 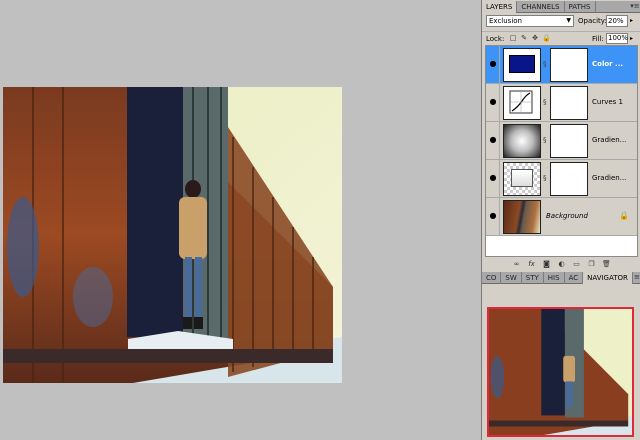 What do you see at coordinates (532, 264) in the screenshot?
I see `fx-icon: fx` at bounding box center [532, 264].